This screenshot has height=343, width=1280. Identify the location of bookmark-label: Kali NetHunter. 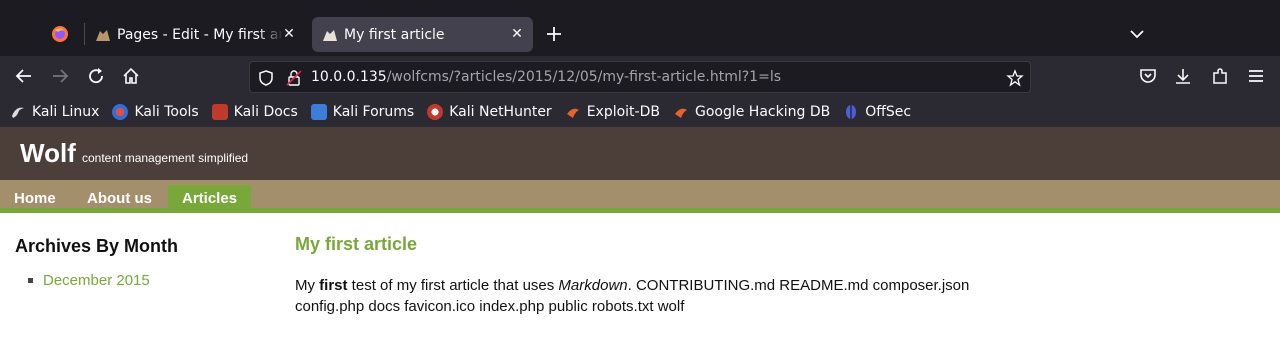
(500, 111).